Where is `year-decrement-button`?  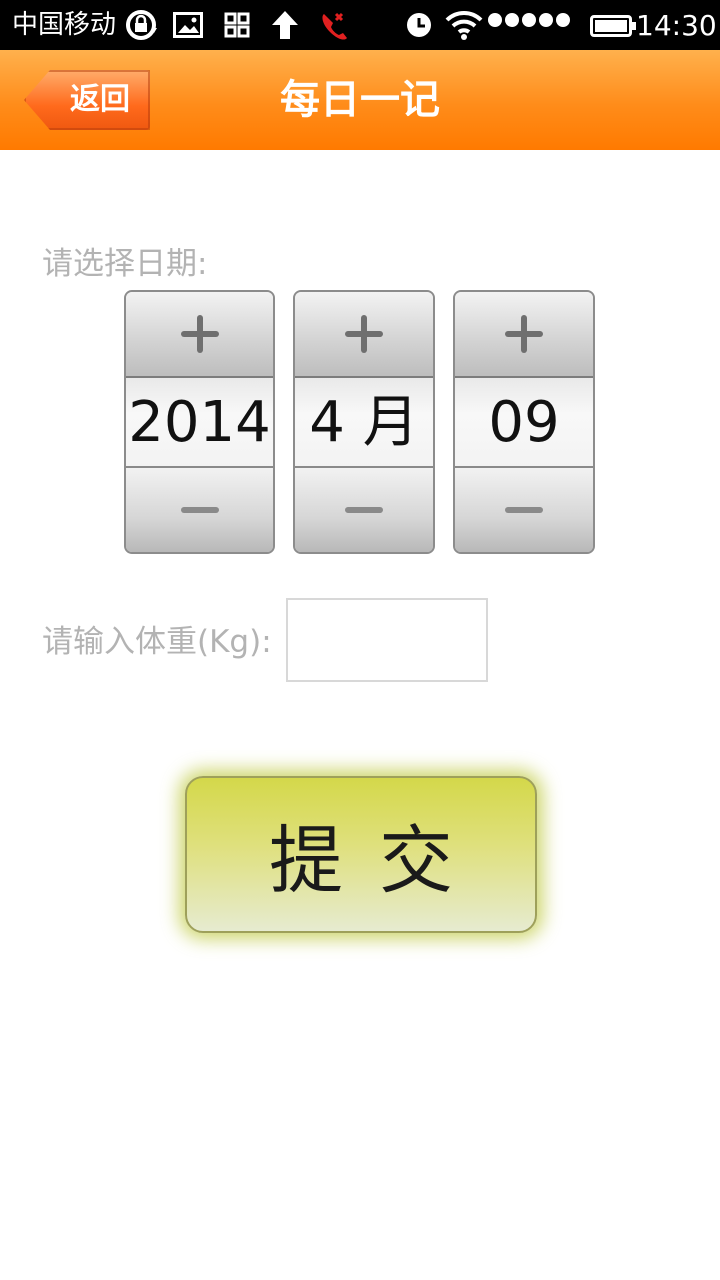 year-decrement-button is located at coordinates (199, 509).